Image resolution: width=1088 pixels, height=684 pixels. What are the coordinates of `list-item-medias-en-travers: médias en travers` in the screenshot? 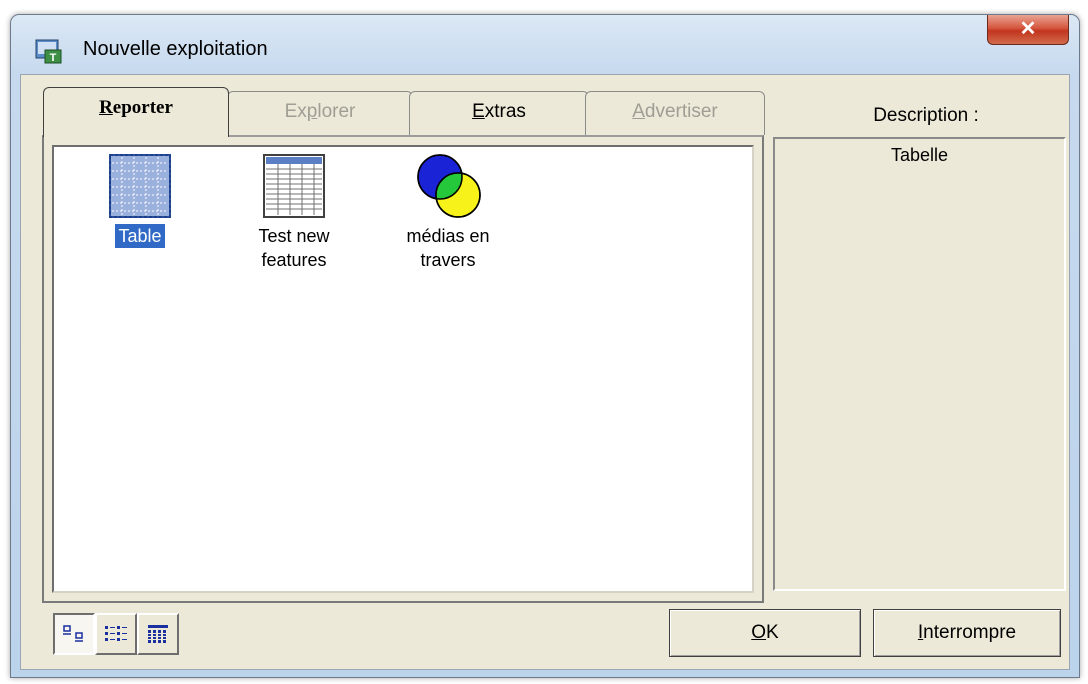 It's located at (448, 210).